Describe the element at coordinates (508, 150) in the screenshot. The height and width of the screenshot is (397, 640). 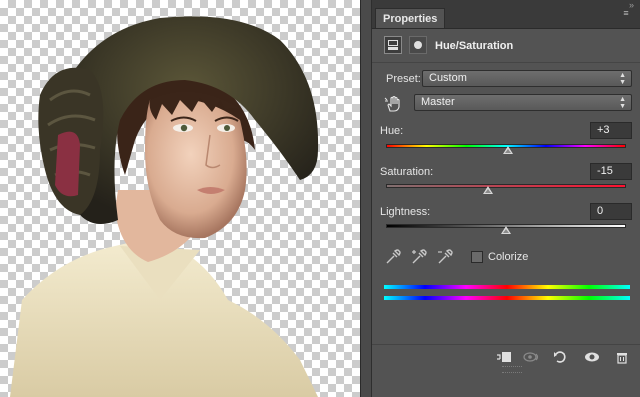
I see `hue-slider-thumb` at that location.